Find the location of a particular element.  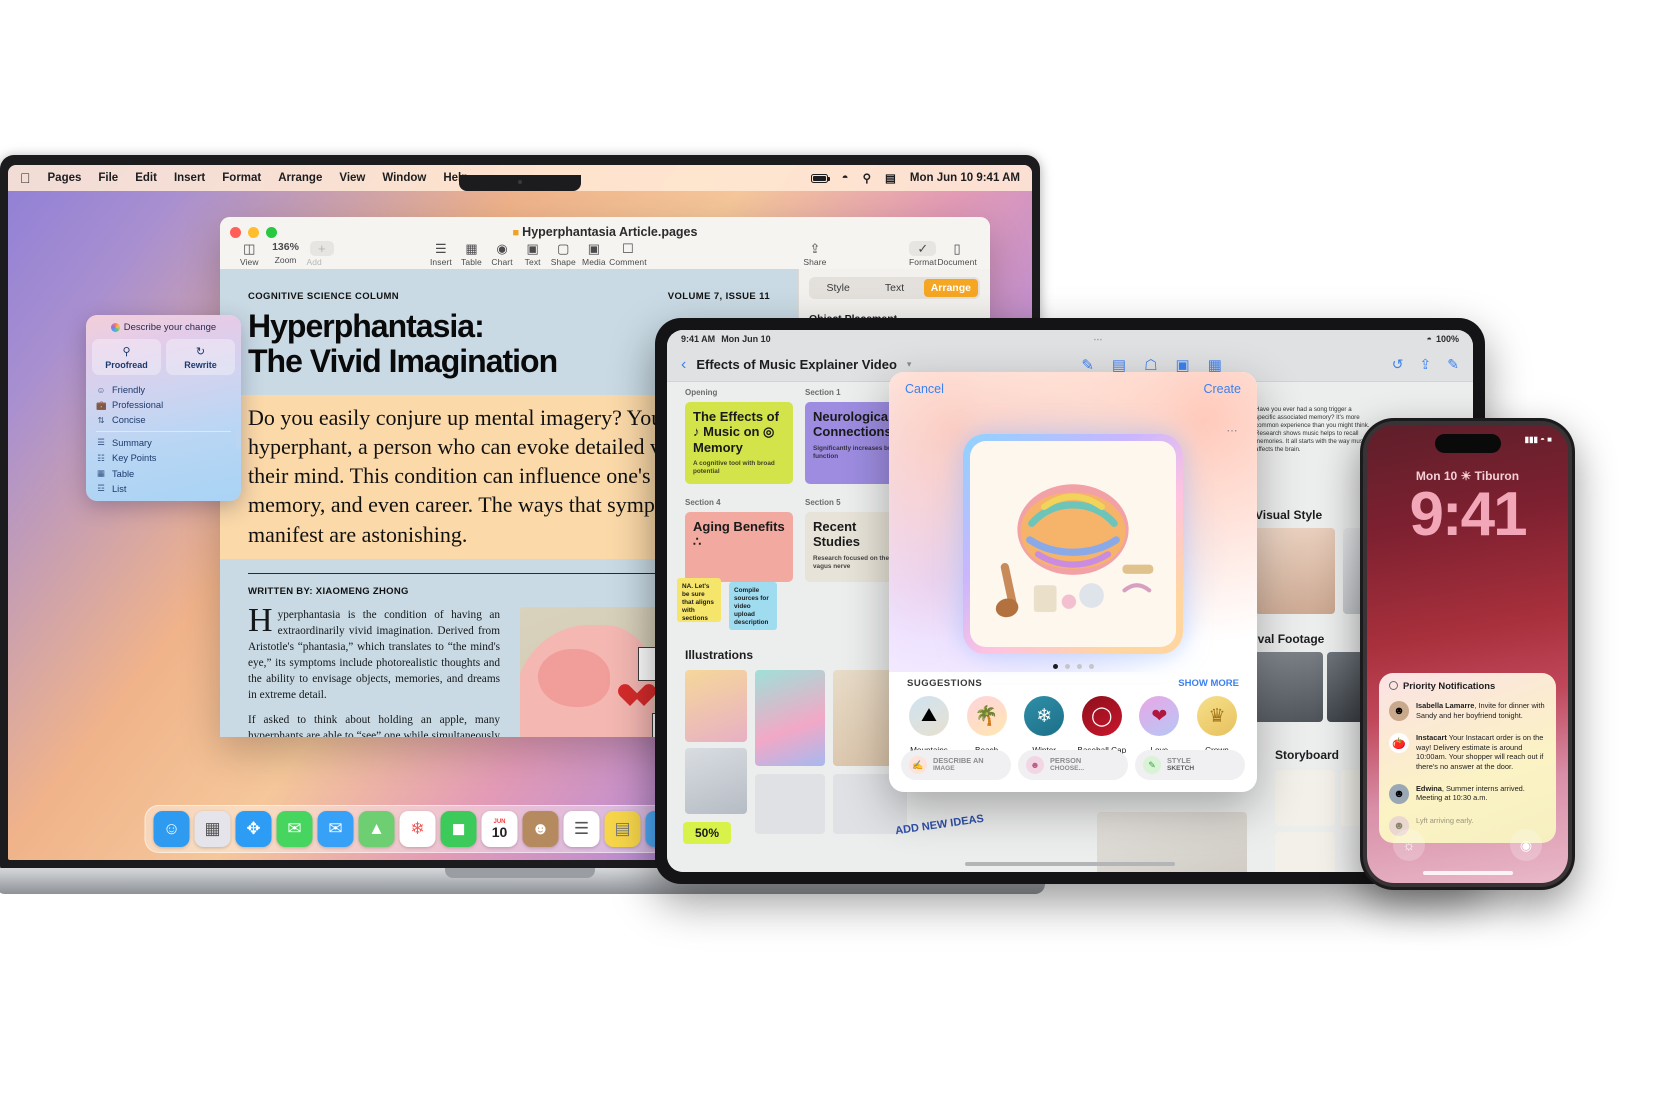

modal-top-bar: Cancel Create is located at coordinates (1073, 389).